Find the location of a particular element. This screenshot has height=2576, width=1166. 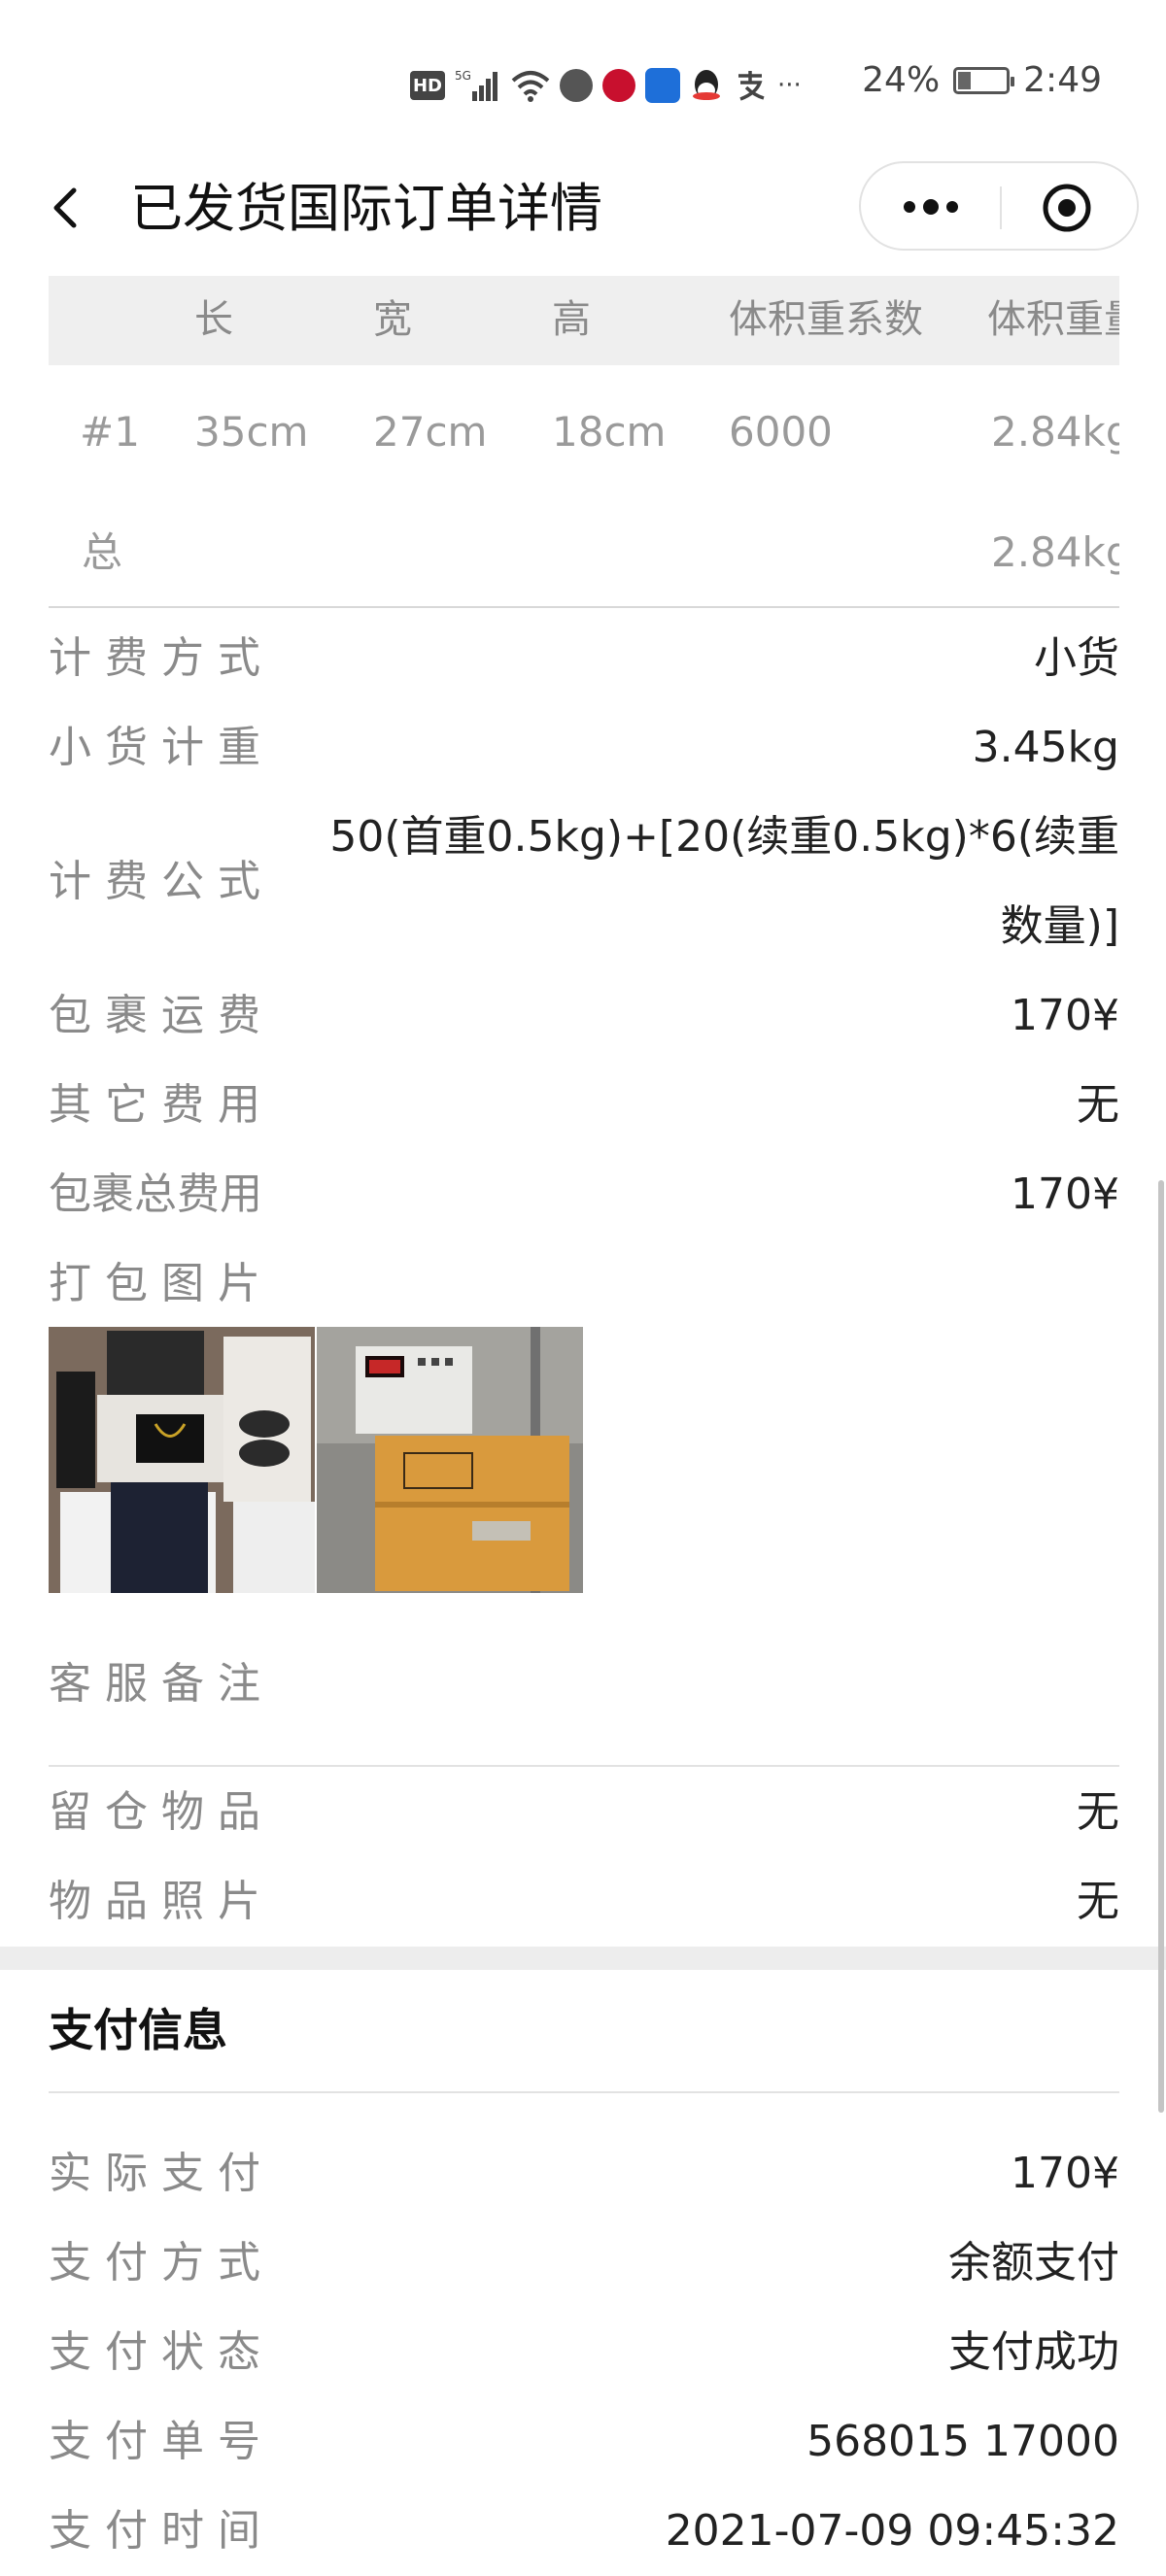

kept-items-label: 留仓物品 is located at coordinates (161, 1812).